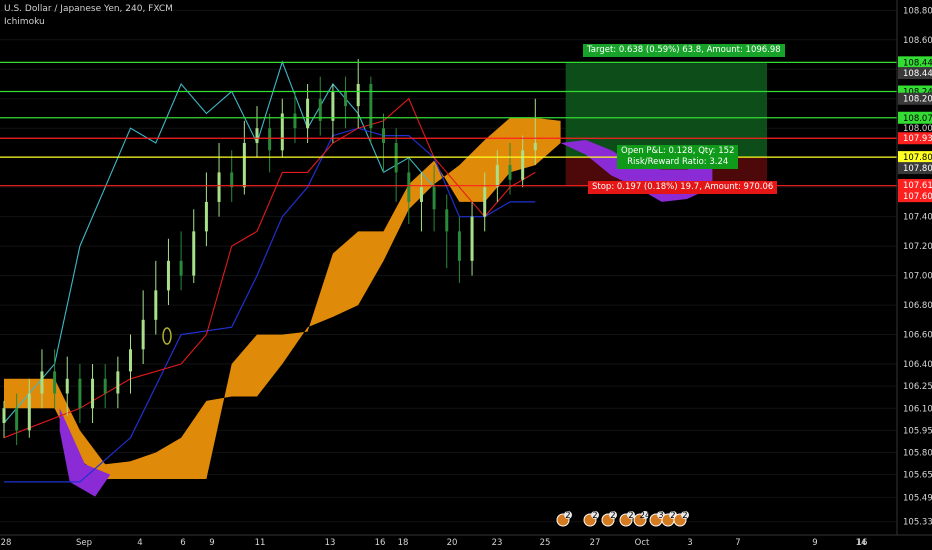 The width and height of the screenshot is (932, 550). I want to click on price-label-text: 108.442, so click(917, 74).